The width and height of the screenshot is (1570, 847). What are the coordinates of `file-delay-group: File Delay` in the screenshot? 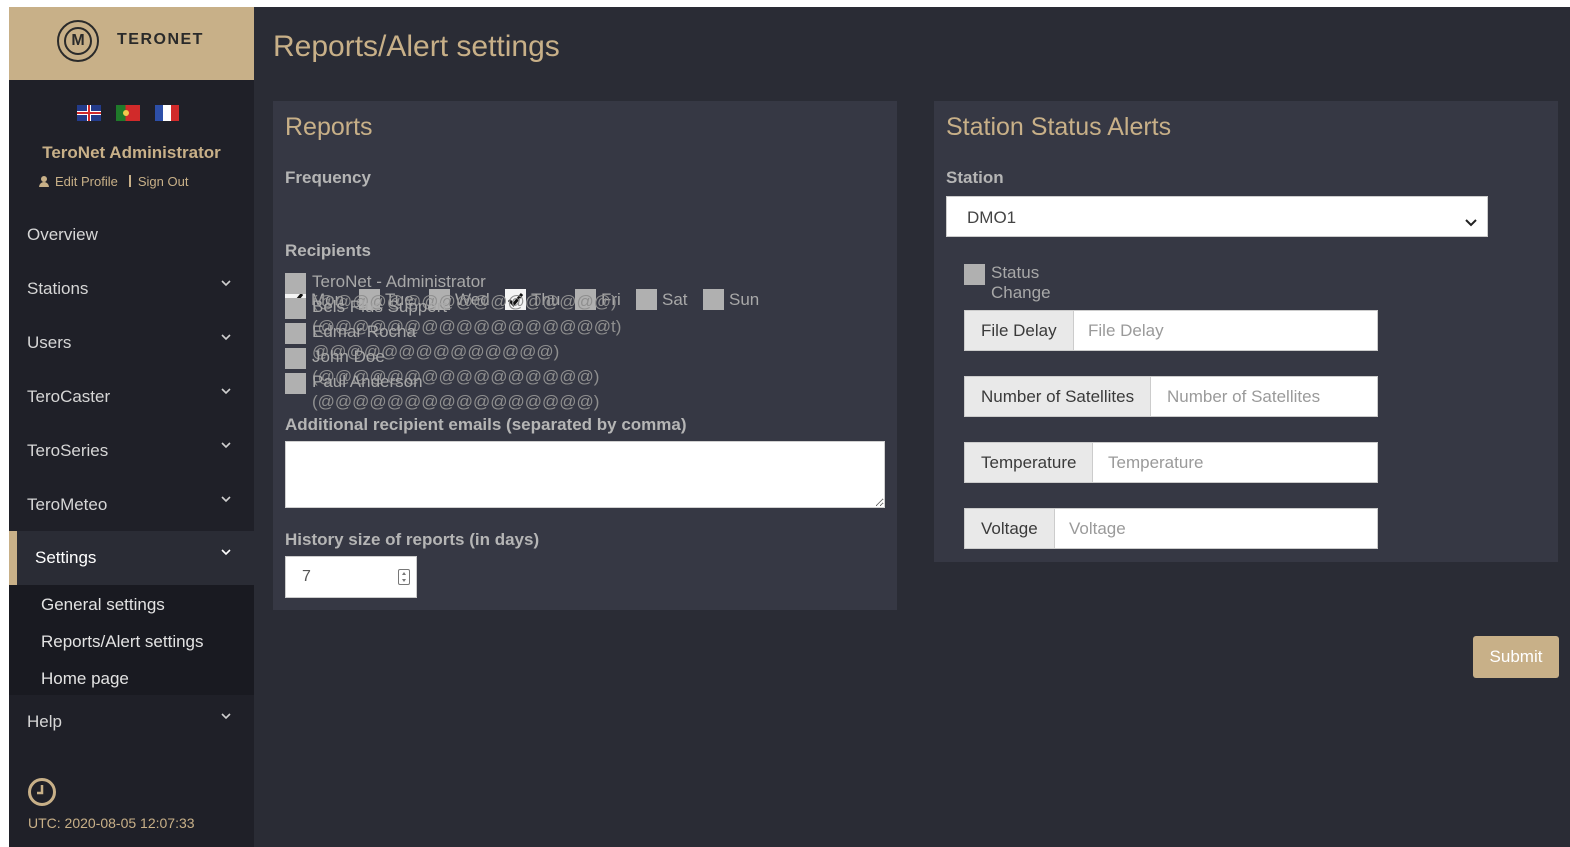 It's located at (1171, 330).